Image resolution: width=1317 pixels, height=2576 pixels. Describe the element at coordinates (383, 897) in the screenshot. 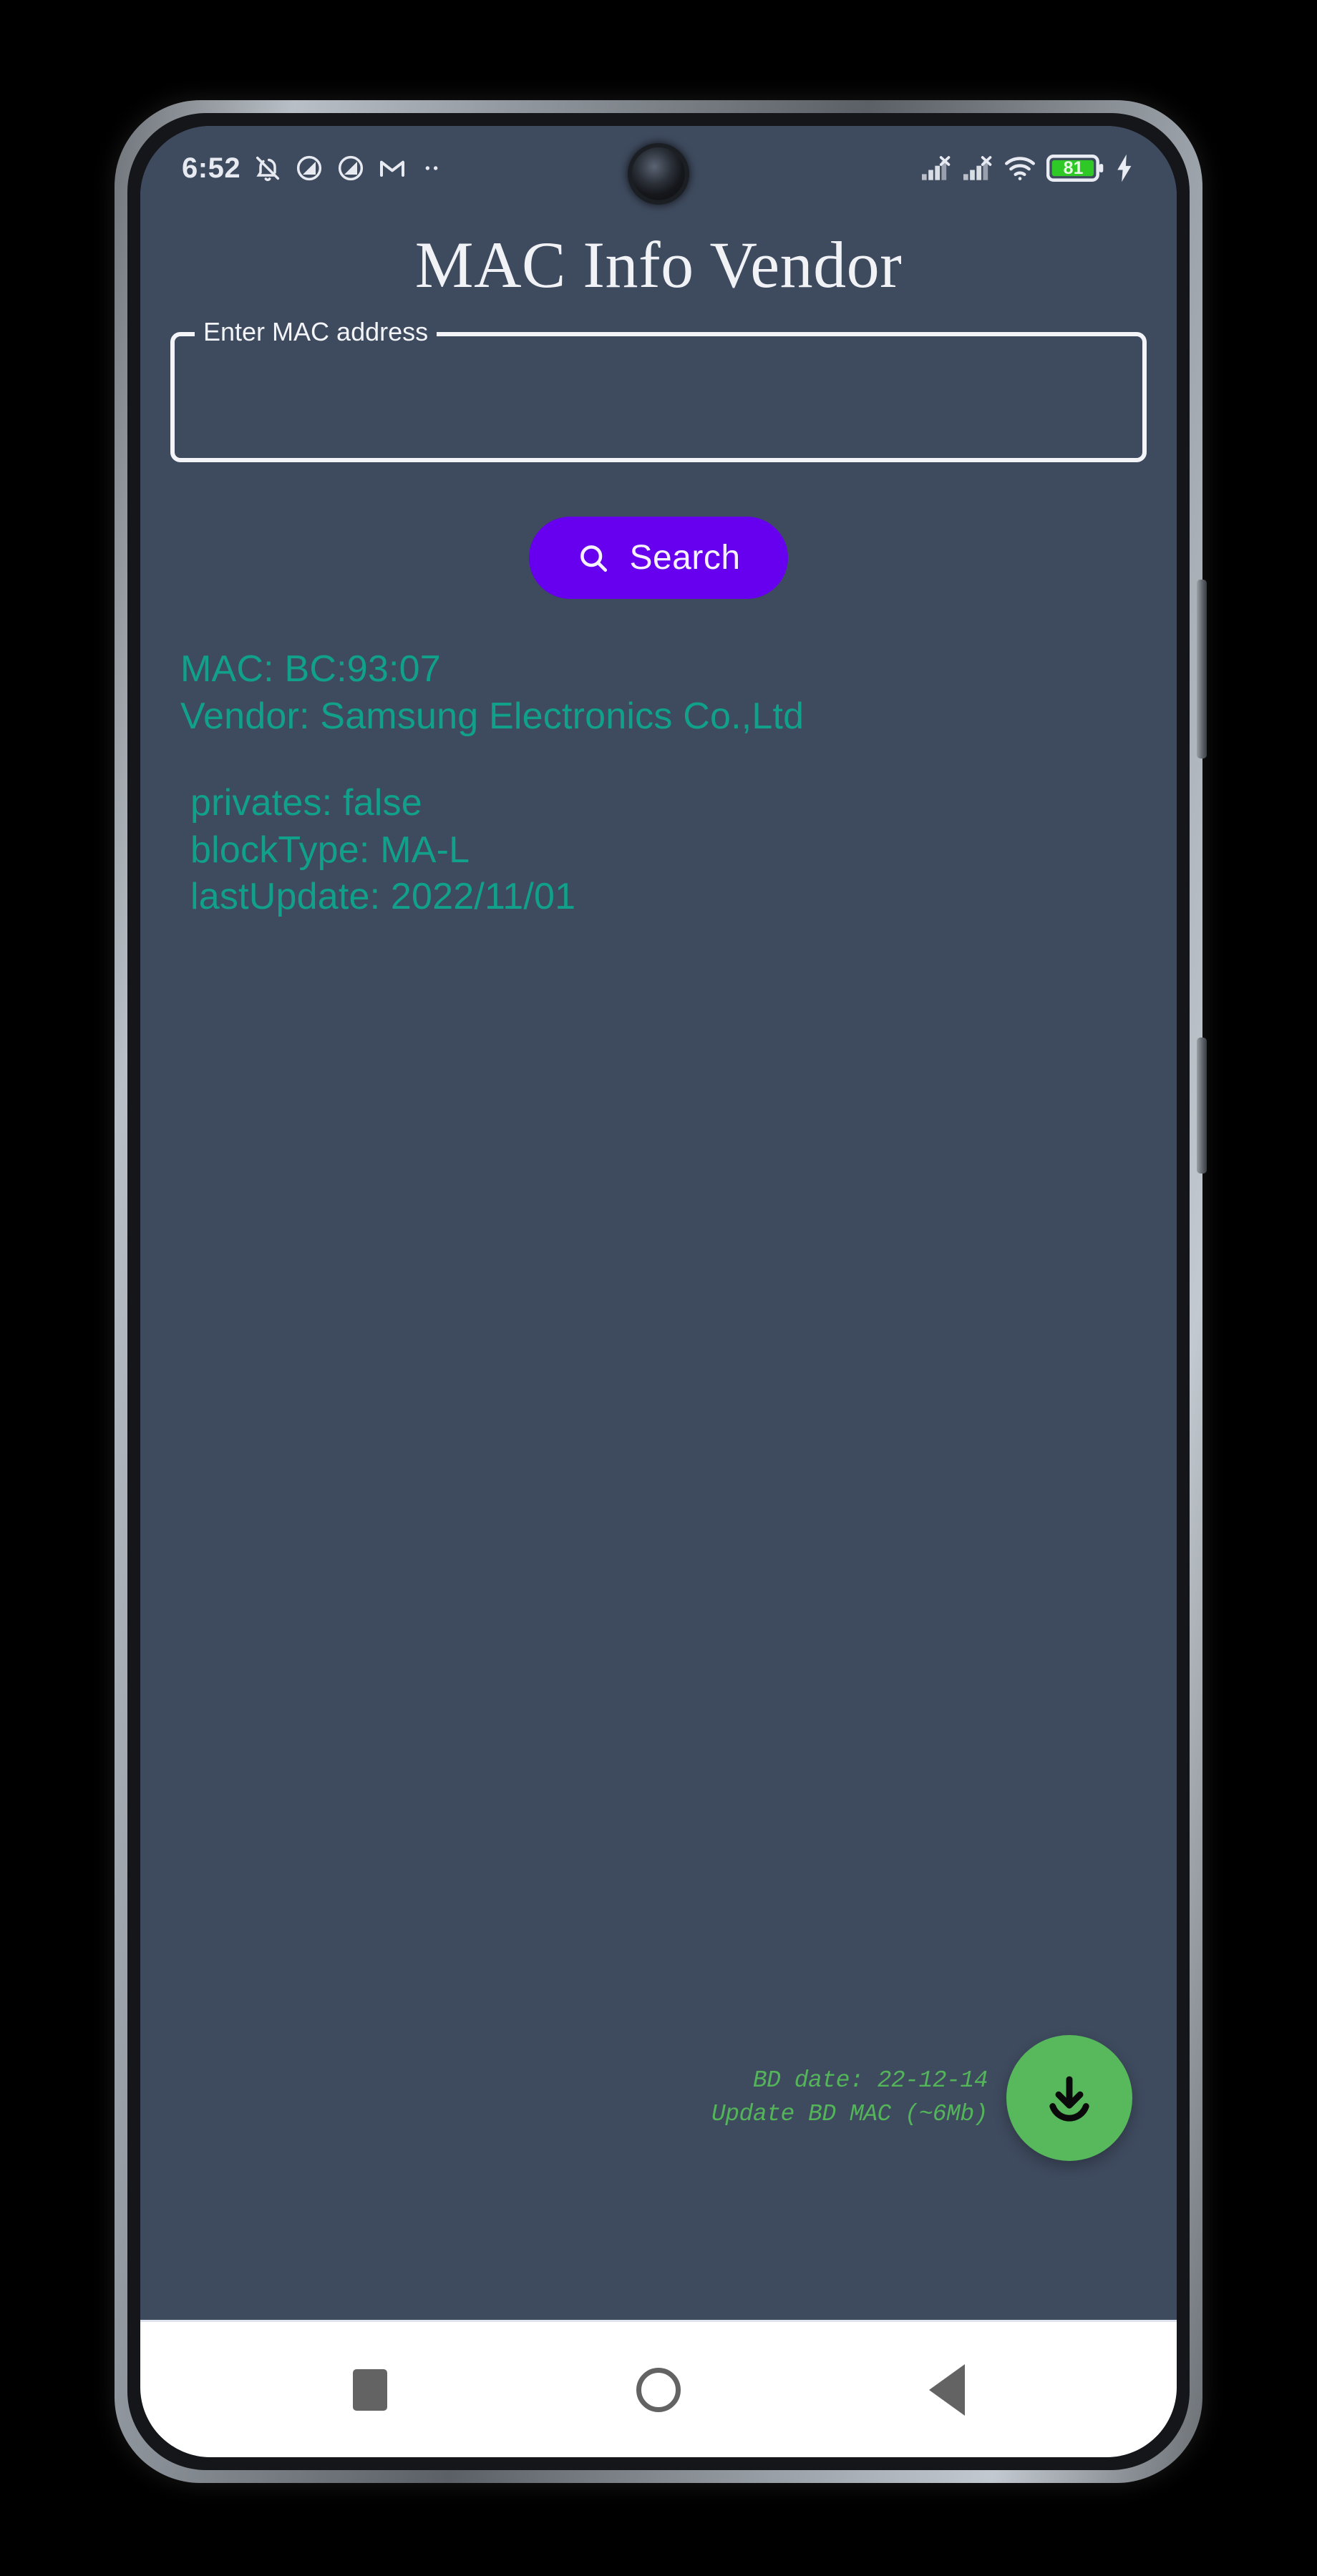

I see `result-lastupdate: lastUpdate: 2022/11/01` at that location.